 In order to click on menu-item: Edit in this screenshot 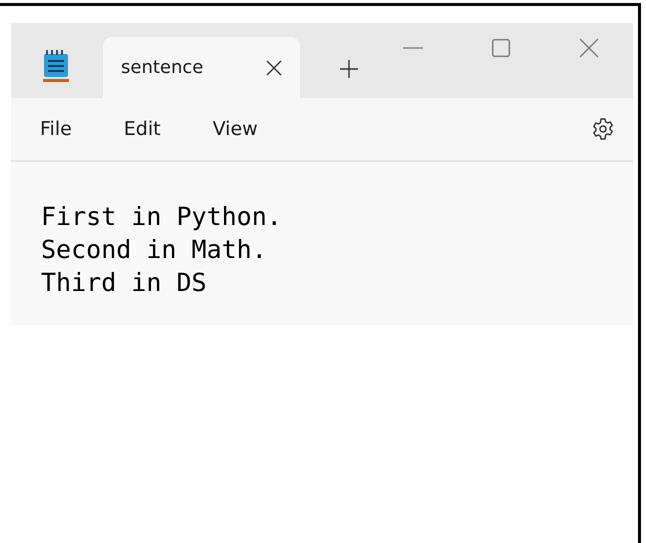, I will do `click(142, 129)`.